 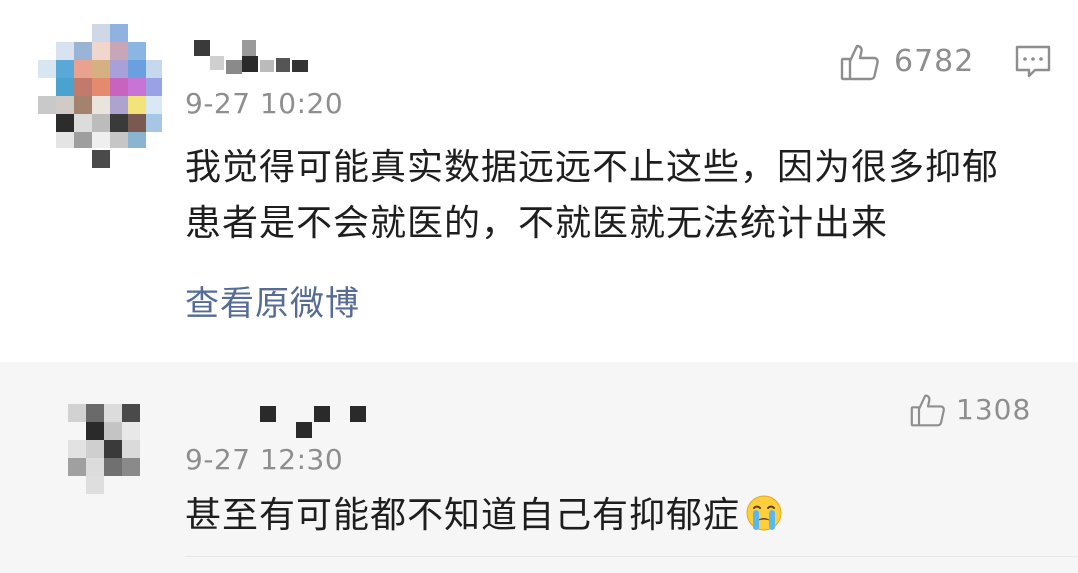 I want to click on reply-text: 甚至有可能都不知道自己有抑郁症, so click(x=484, y=519).